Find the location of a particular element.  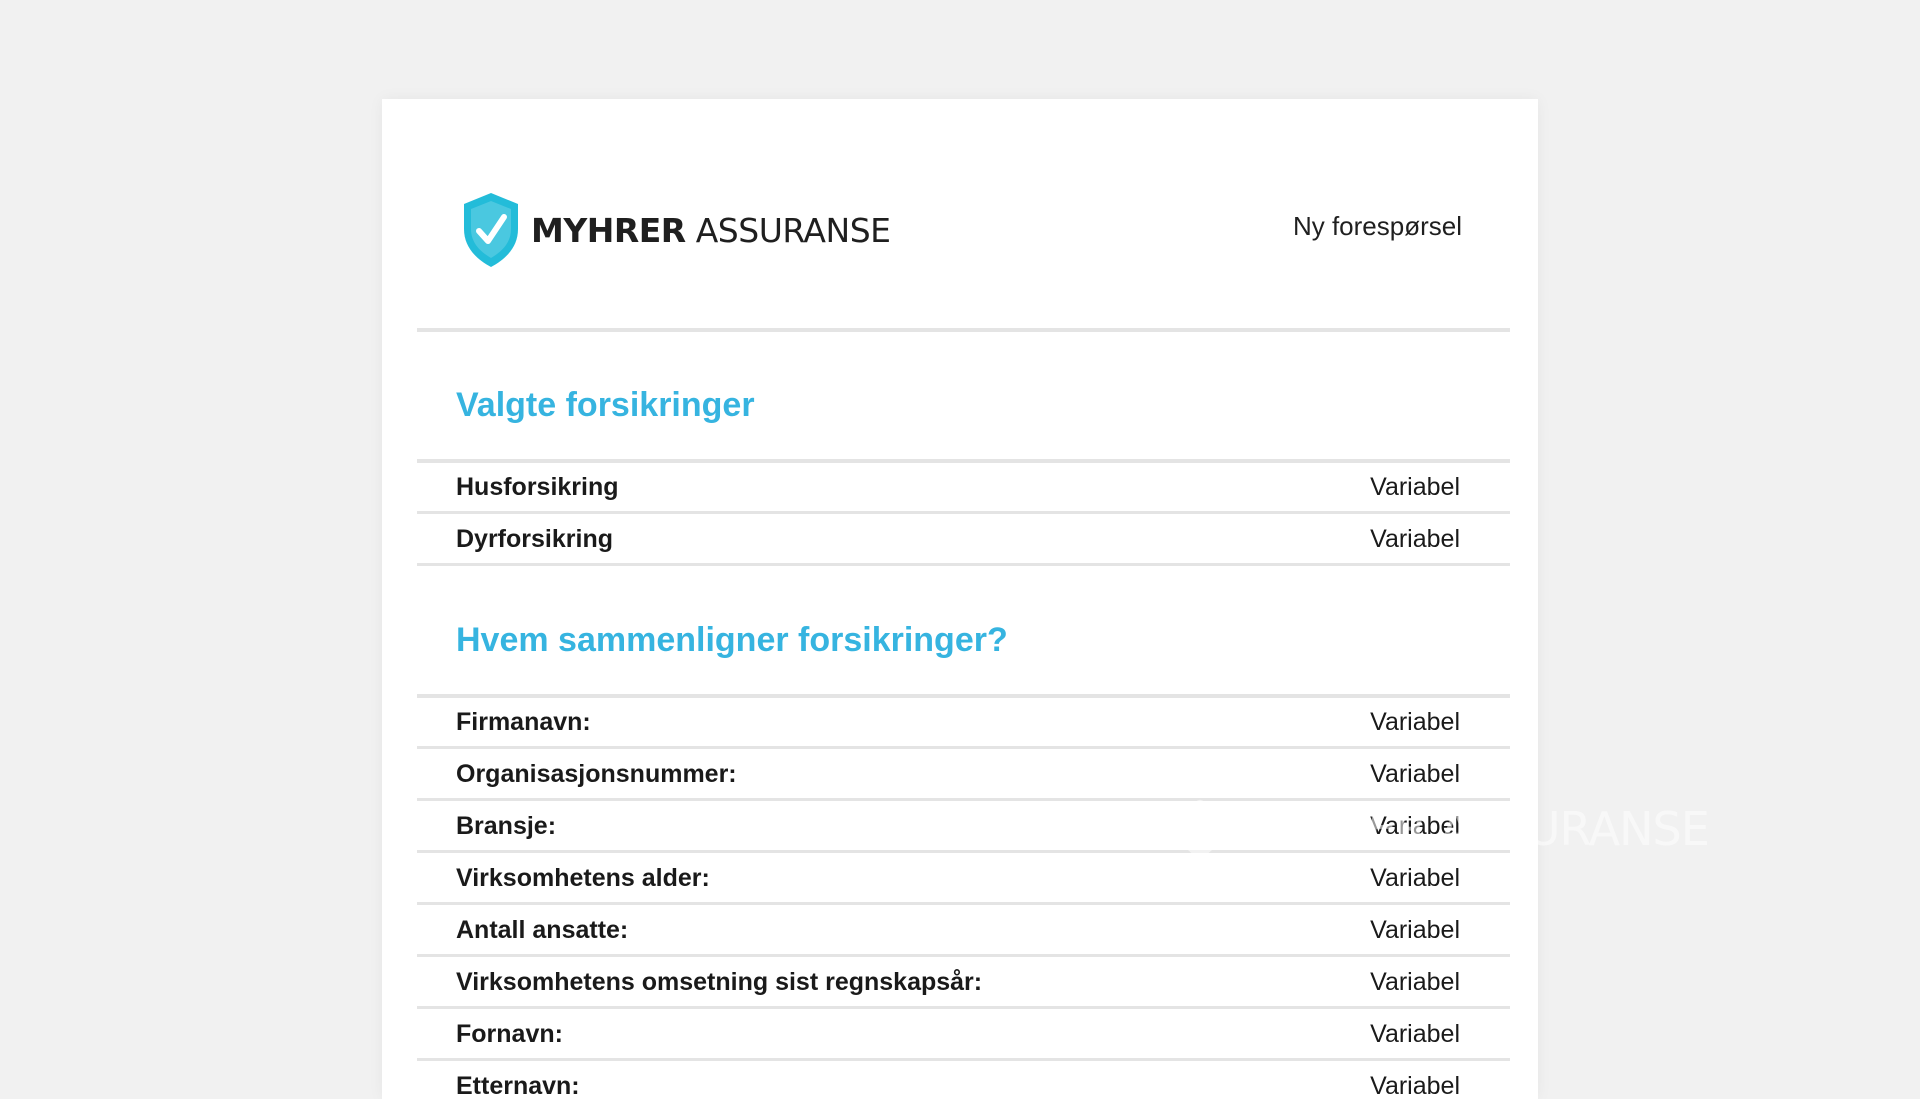

row-label: Bransje: is located at coordinates (506, 826).